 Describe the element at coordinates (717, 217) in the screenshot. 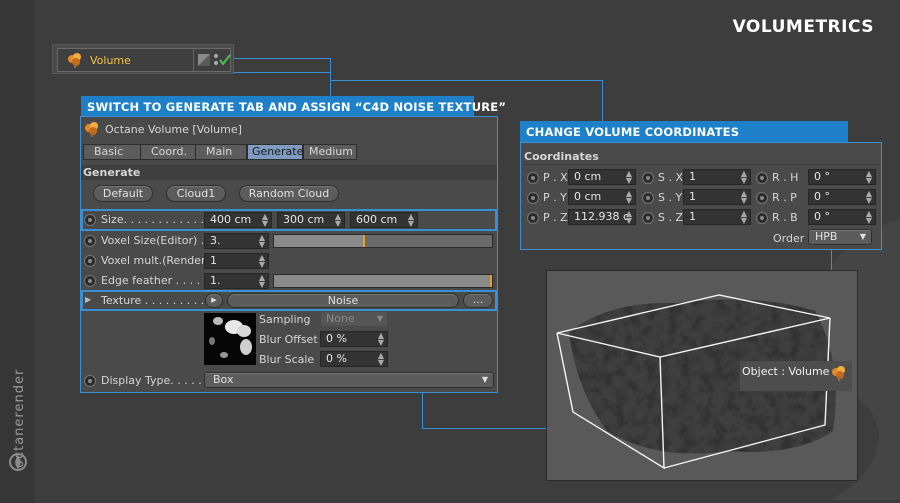

I see `sz-input: 1 ▲ ▼` at that location.